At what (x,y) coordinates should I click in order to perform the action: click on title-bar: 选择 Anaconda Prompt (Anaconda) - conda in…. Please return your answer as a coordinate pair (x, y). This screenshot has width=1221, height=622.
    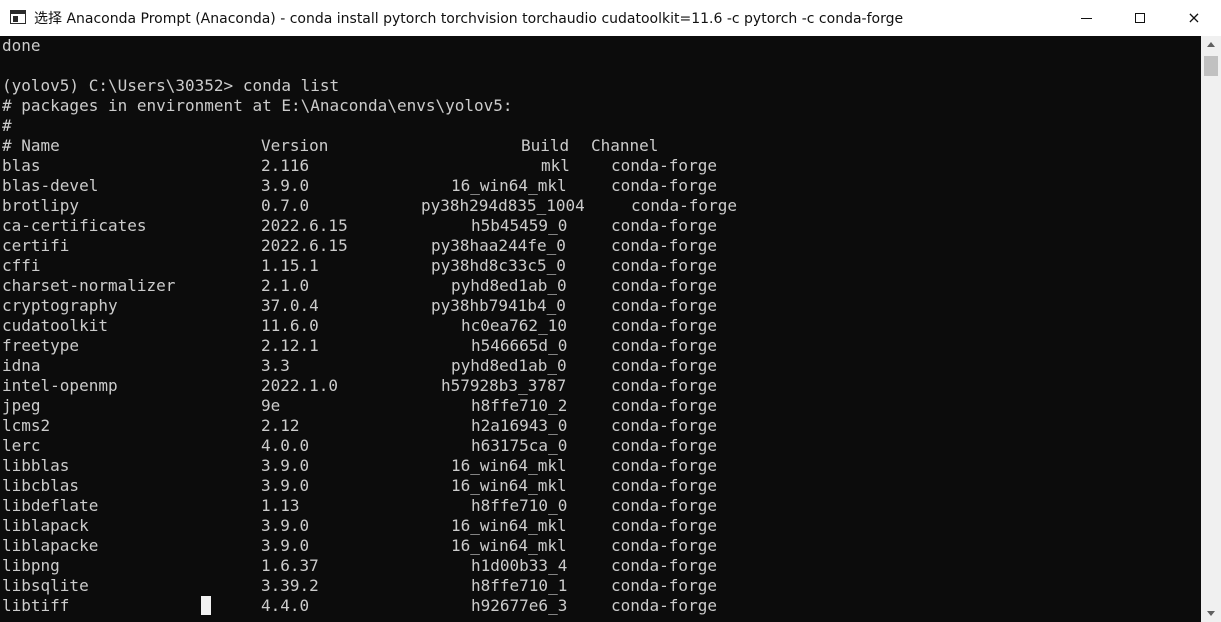
    Looking at the image, I should click on (610, 18).